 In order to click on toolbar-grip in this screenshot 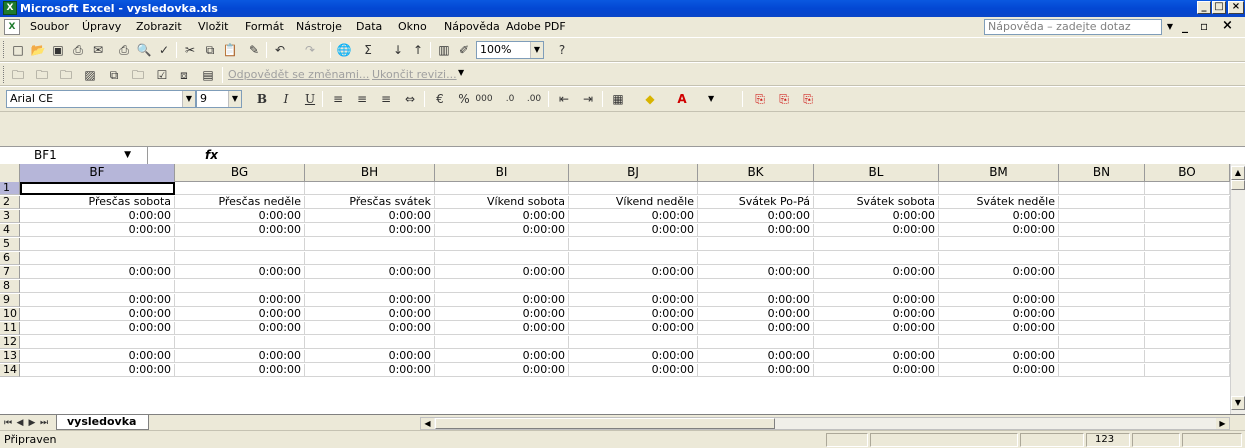, I will do `click(4, 74)`.